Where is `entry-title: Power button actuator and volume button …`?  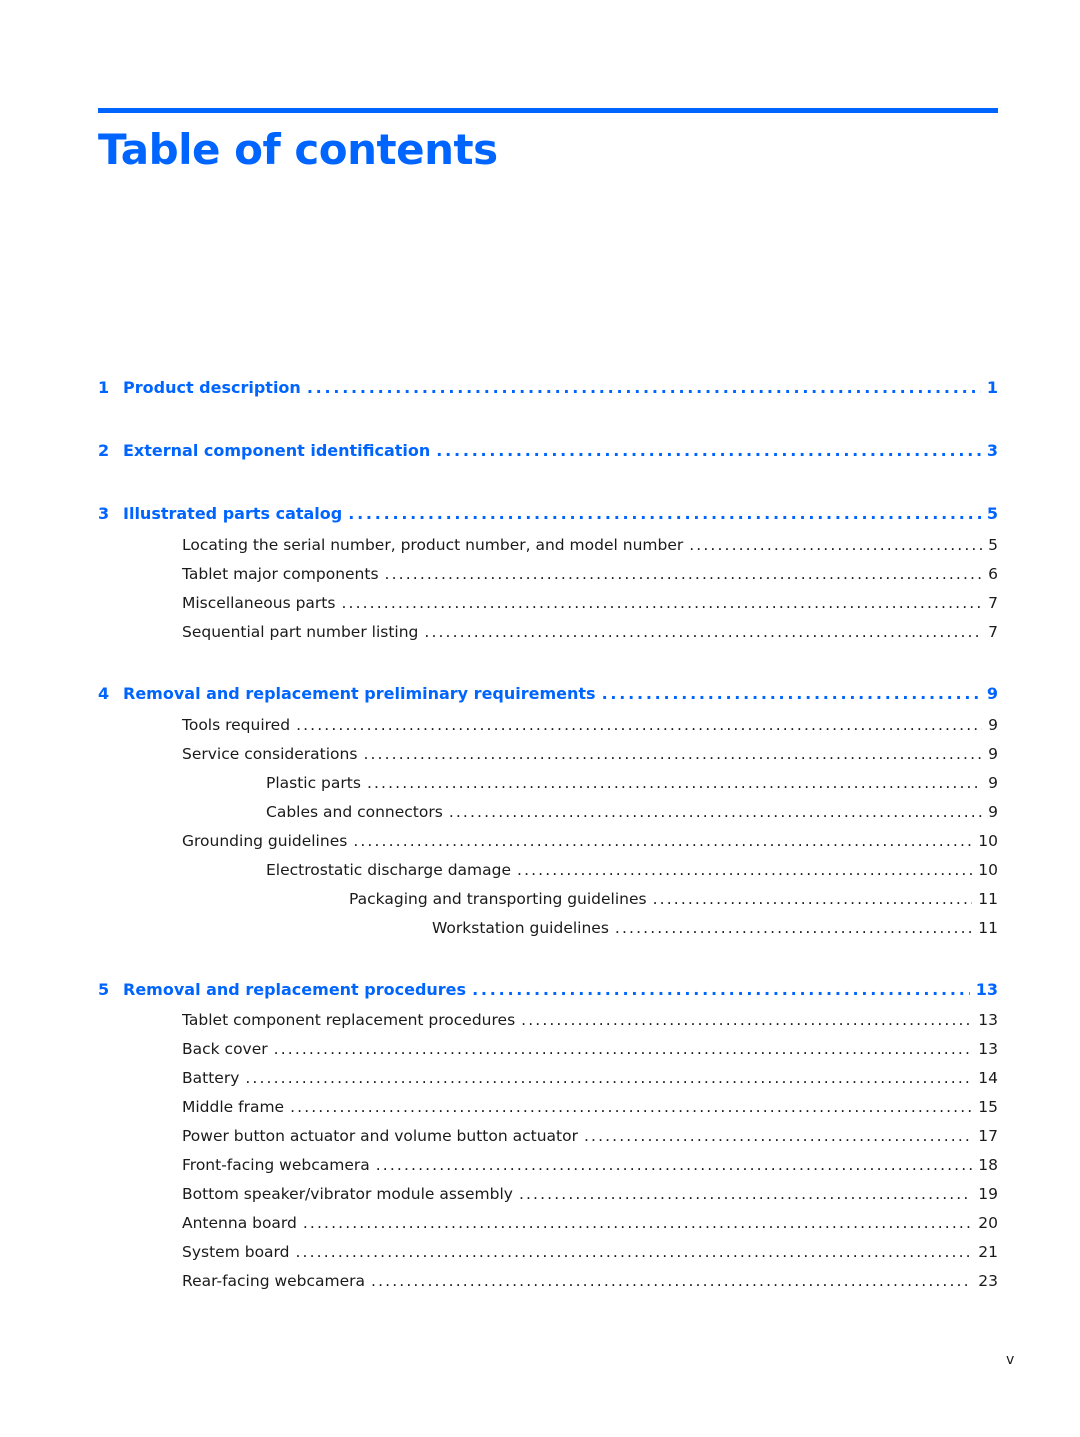 entry-title: Power button actuator and volume button … is located at coordinates (380, 1136).